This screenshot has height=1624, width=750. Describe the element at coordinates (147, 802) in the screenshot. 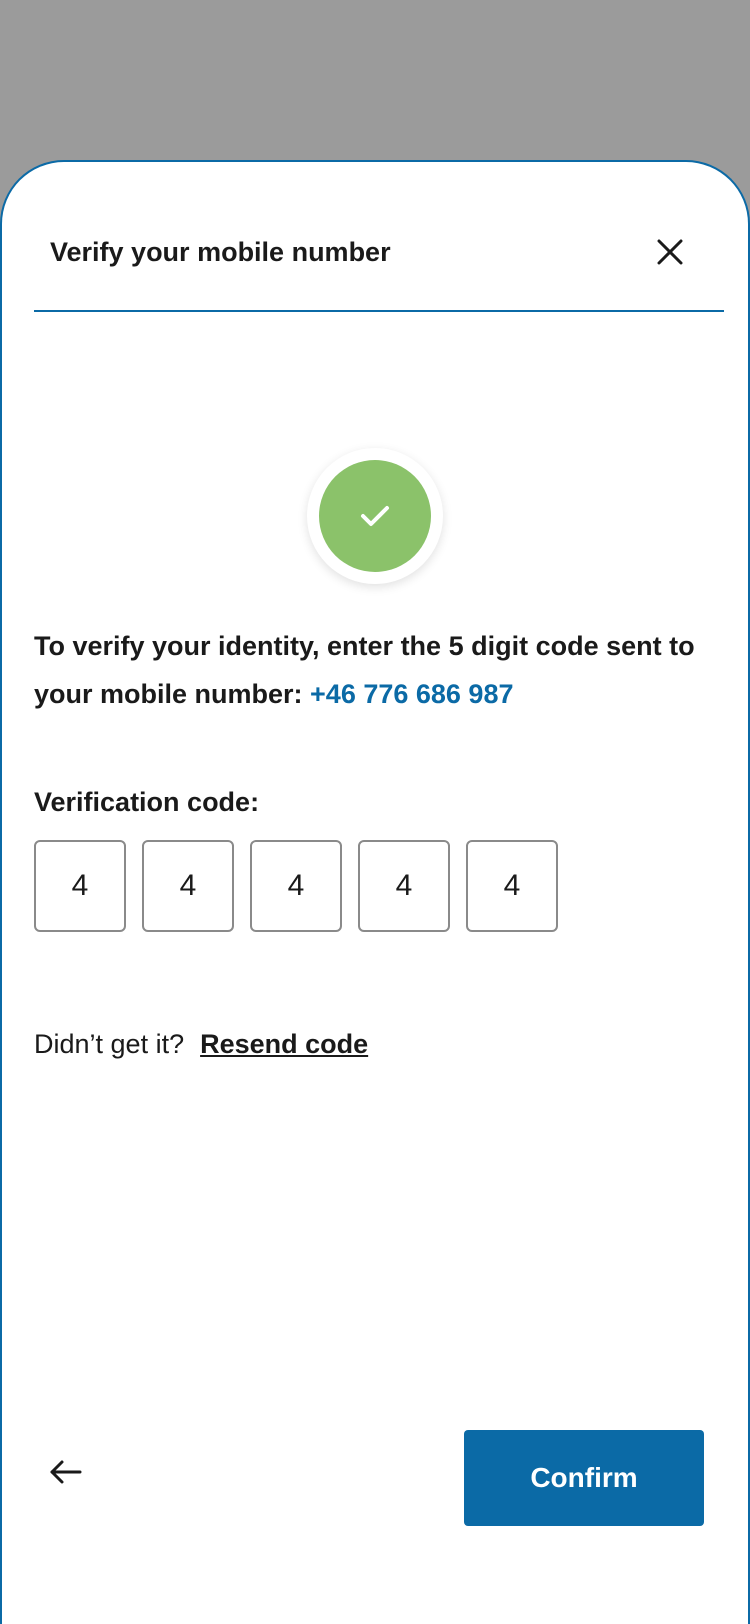

I see `verification-code-label: Verification code:` at that location.